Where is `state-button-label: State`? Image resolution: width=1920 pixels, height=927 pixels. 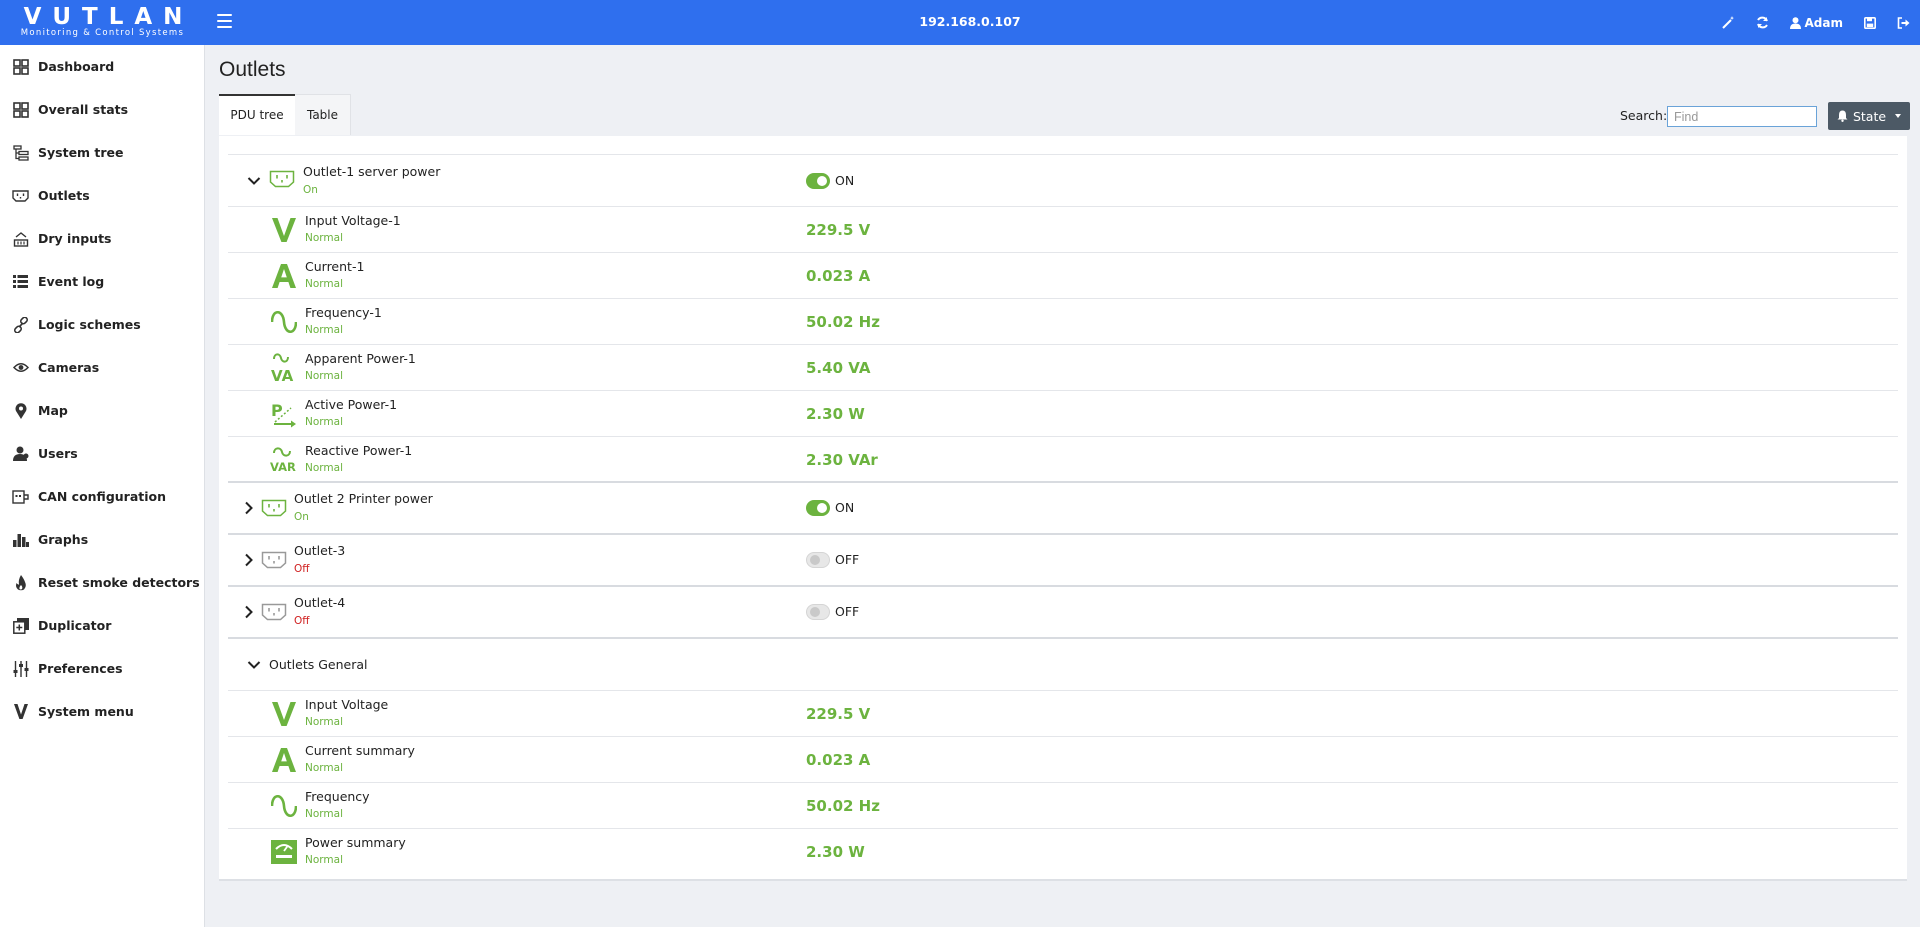 state-button-label: State is located at coordinates (1869, 116).